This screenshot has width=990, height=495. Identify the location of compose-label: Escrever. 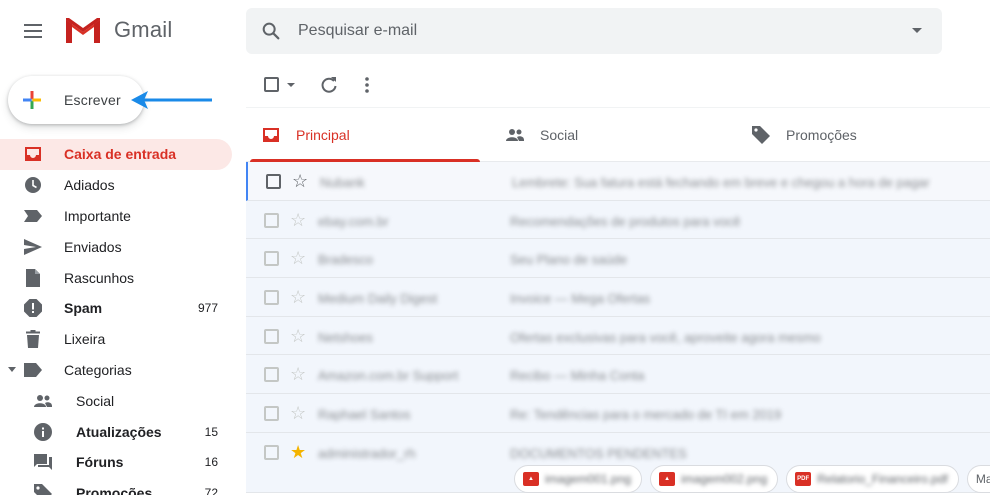
(92, 100).